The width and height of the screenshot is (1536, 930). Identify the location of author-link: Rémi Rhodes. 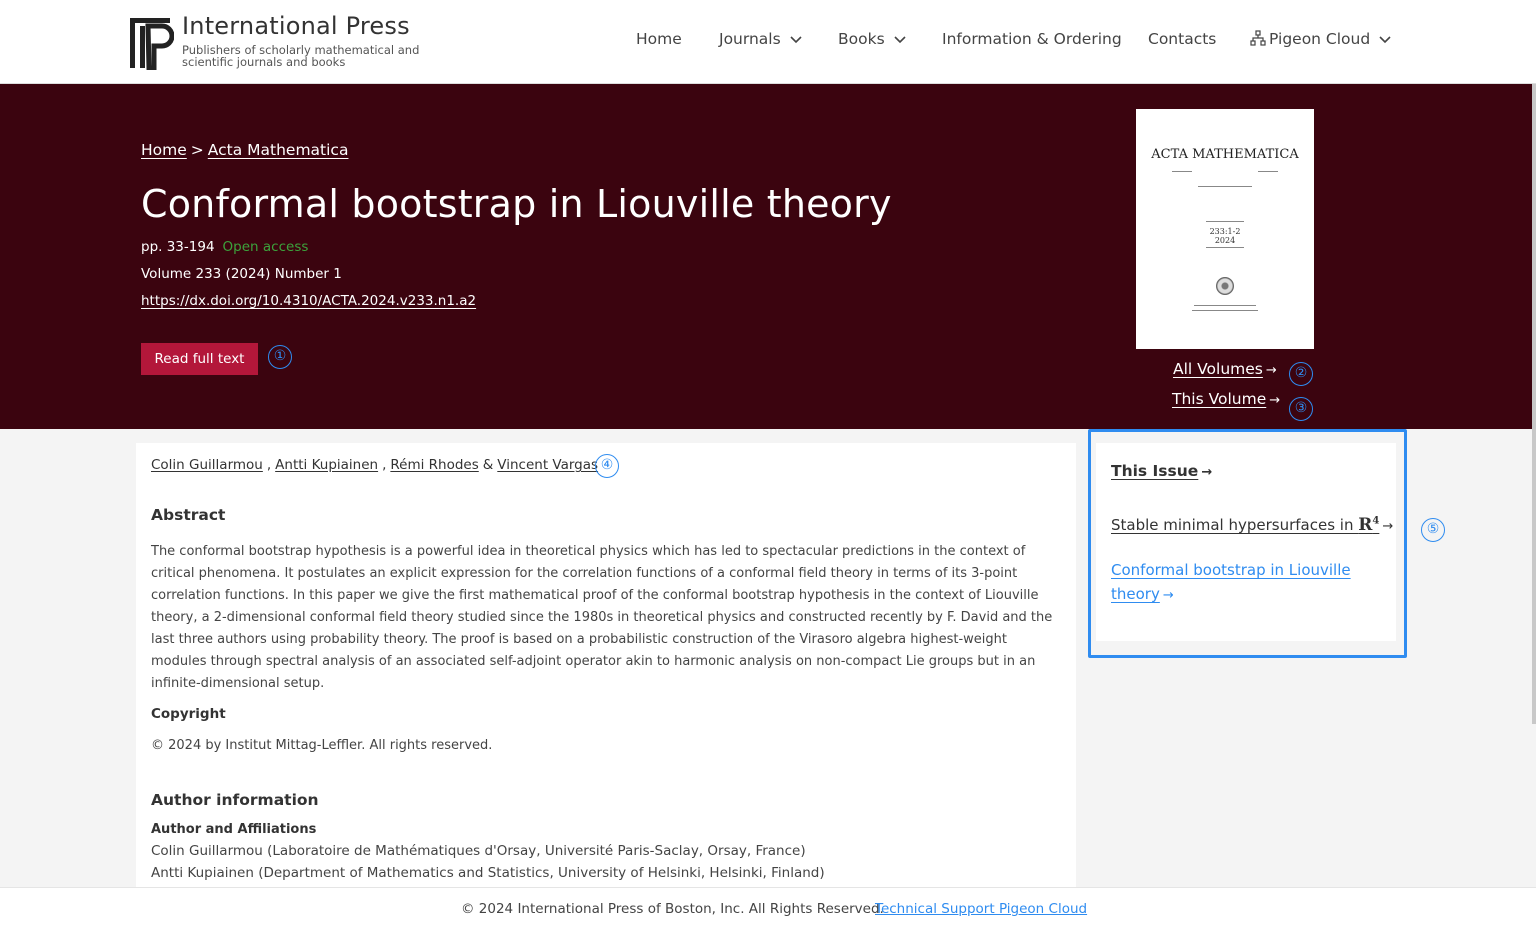
(434, 465).